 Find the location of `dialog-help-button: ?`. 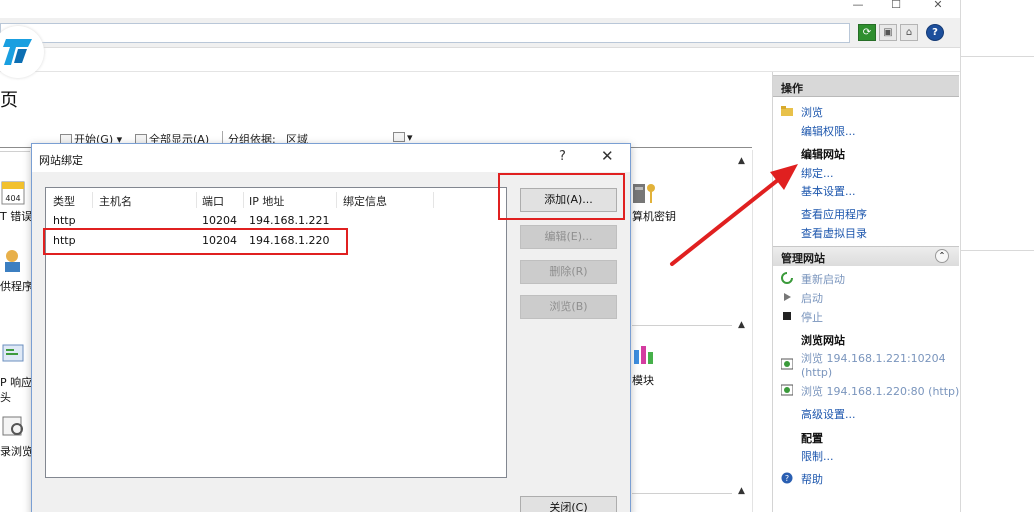

dialog-help-button: ? is located at coordinates (562, 156).